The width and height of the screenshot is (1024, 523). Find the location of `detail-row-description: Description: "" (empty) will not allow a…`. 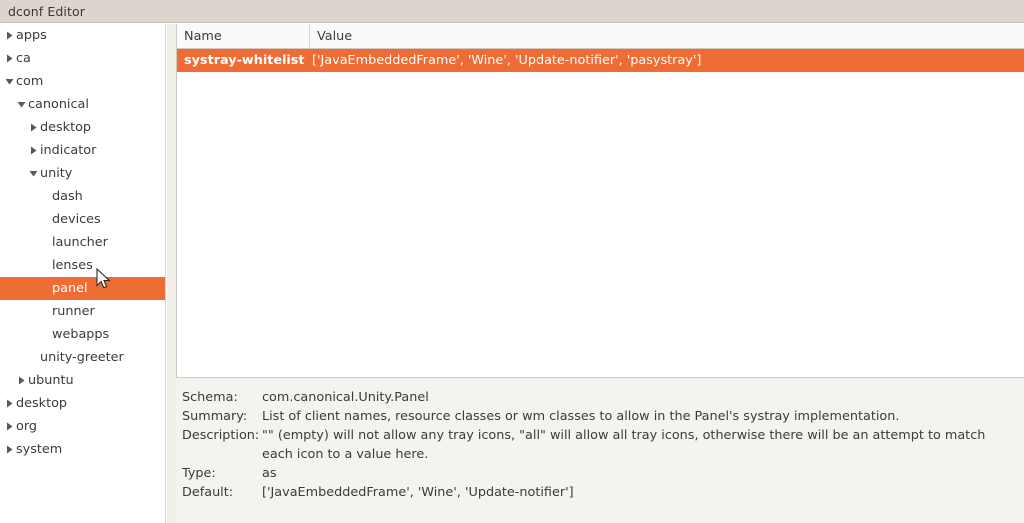

detail-row-description: Description: "" (empty) will not allow a… is located at coordinates (600, 445).